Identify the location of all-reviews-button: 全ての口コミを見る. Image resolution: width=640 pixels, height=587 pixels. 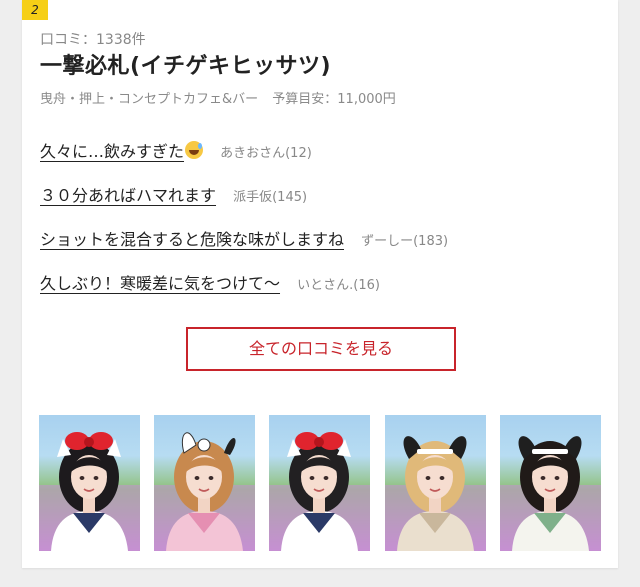
(321, 349).